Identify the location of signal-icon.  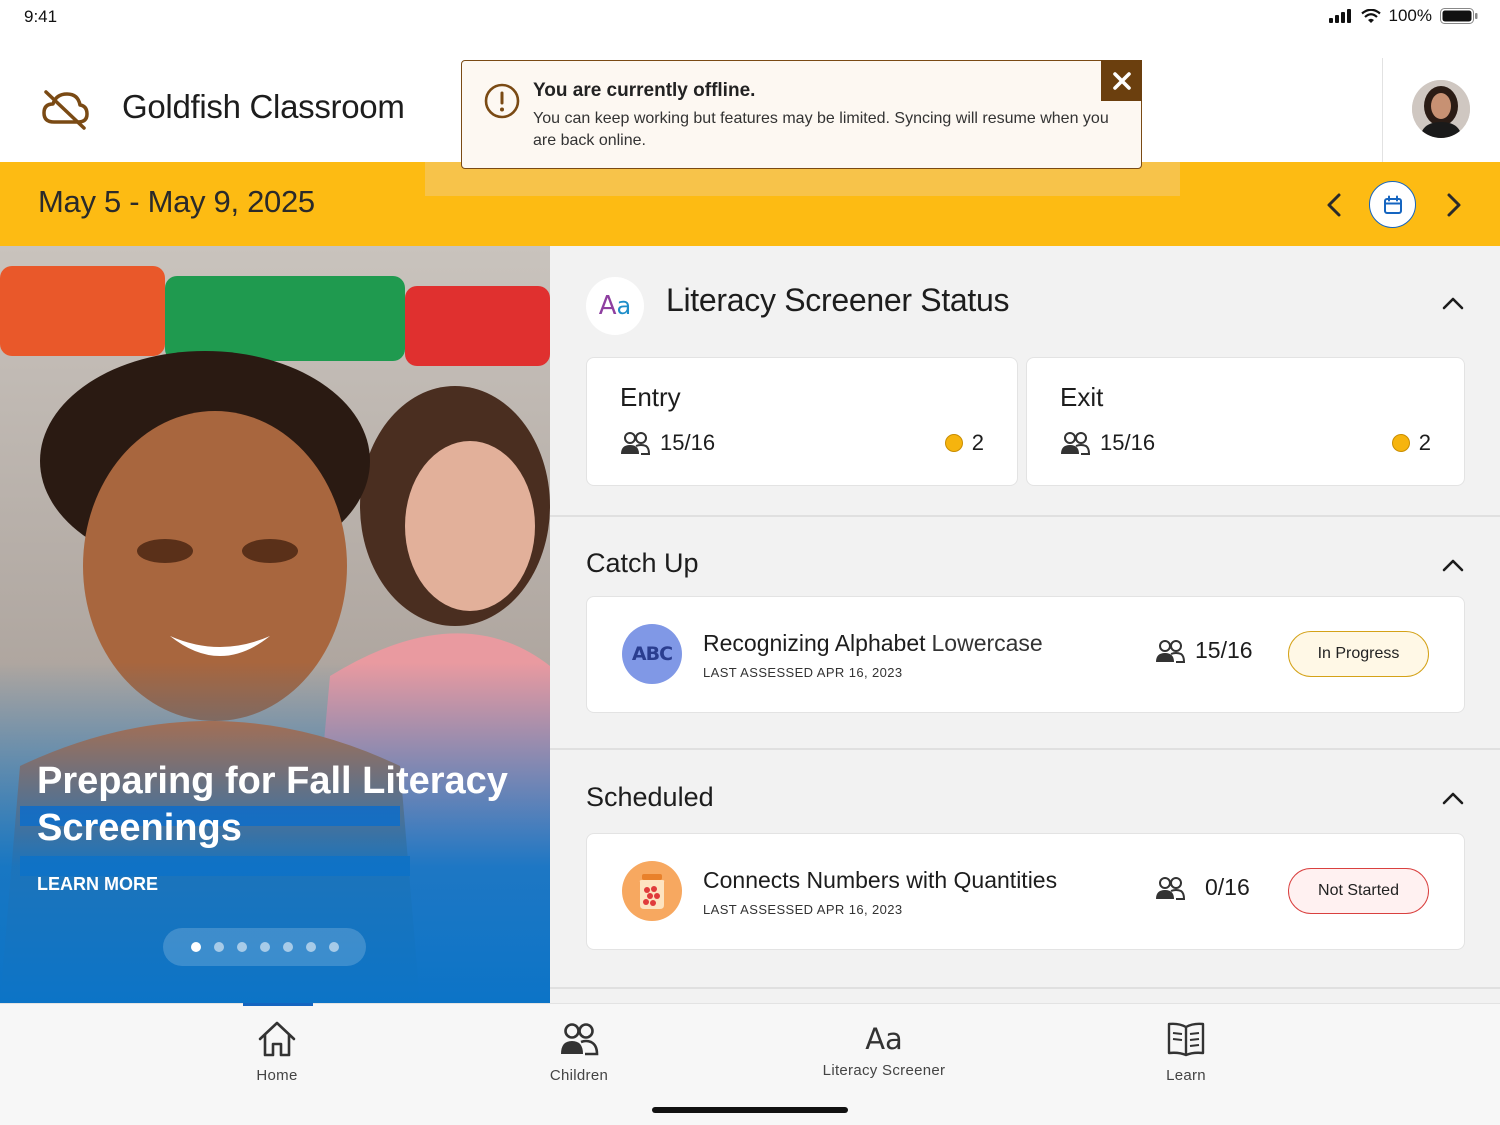
(1339, 16).